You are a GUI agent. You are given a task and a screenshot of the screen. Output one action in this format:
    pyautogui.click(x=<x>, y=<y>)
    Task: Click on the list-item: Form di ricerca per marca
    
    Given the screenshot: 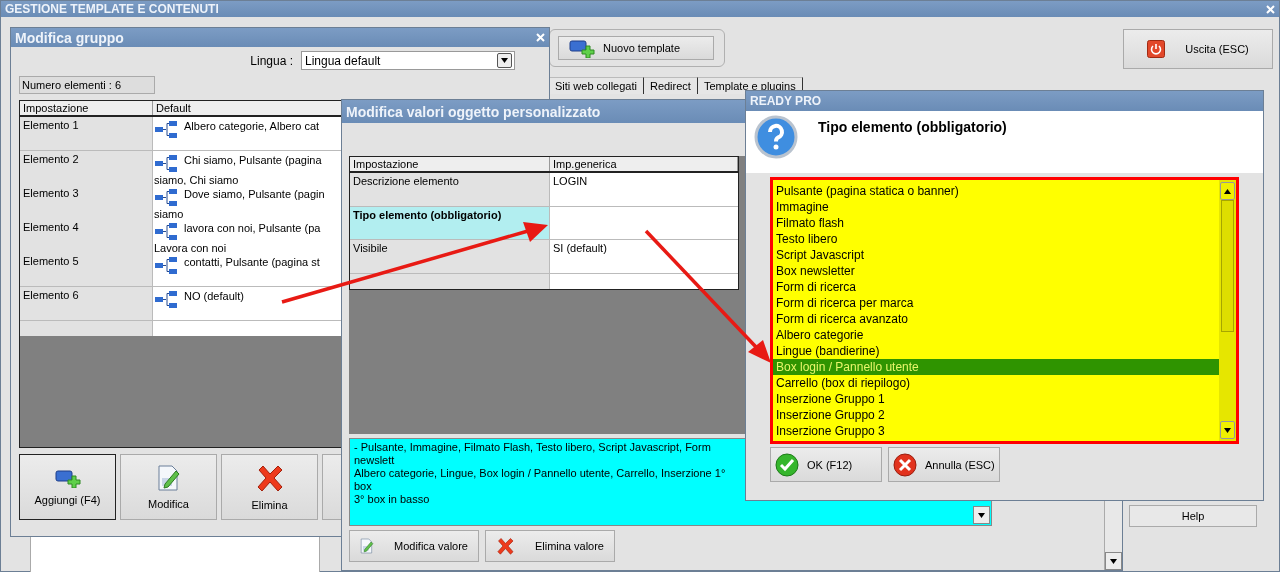 What is the action you would take?
    pyautogui.click(x=996, y=303)
    